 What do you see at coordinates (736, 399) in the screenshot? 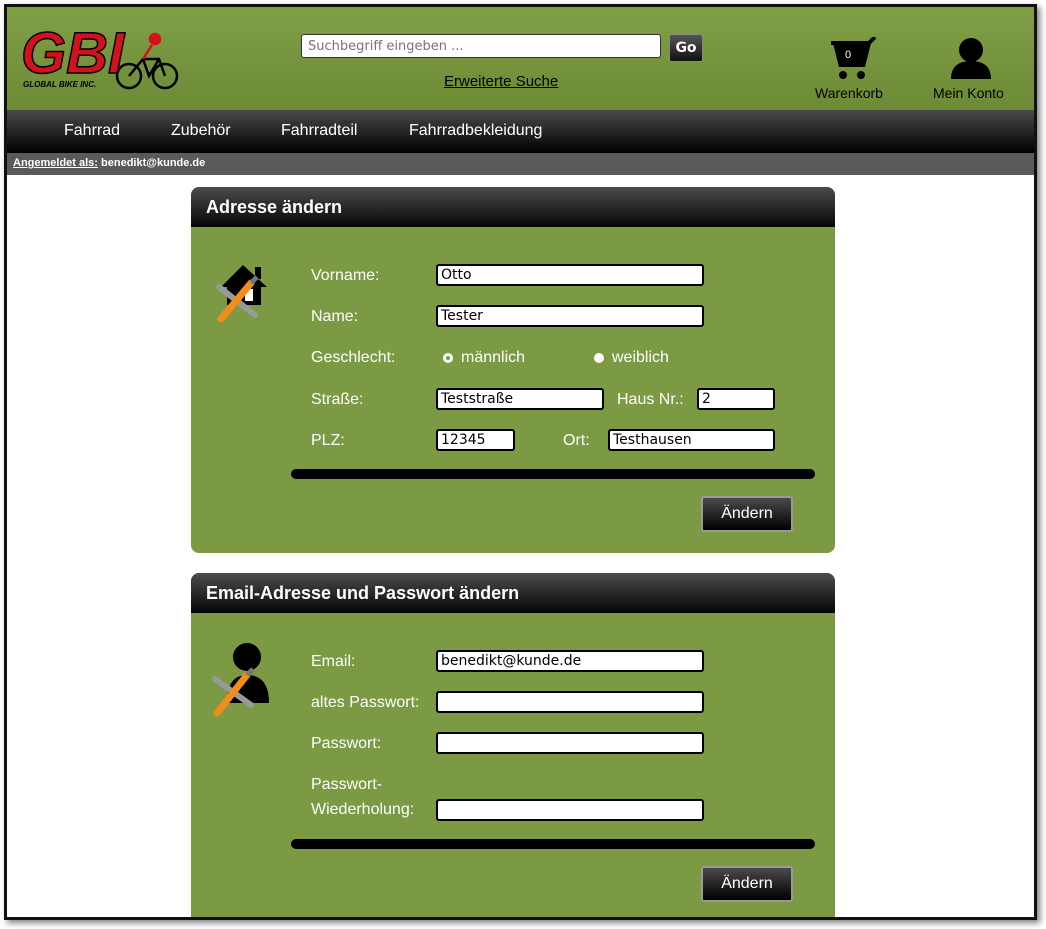
I see `house-number-field: 2` at bounding box center [736, 399].